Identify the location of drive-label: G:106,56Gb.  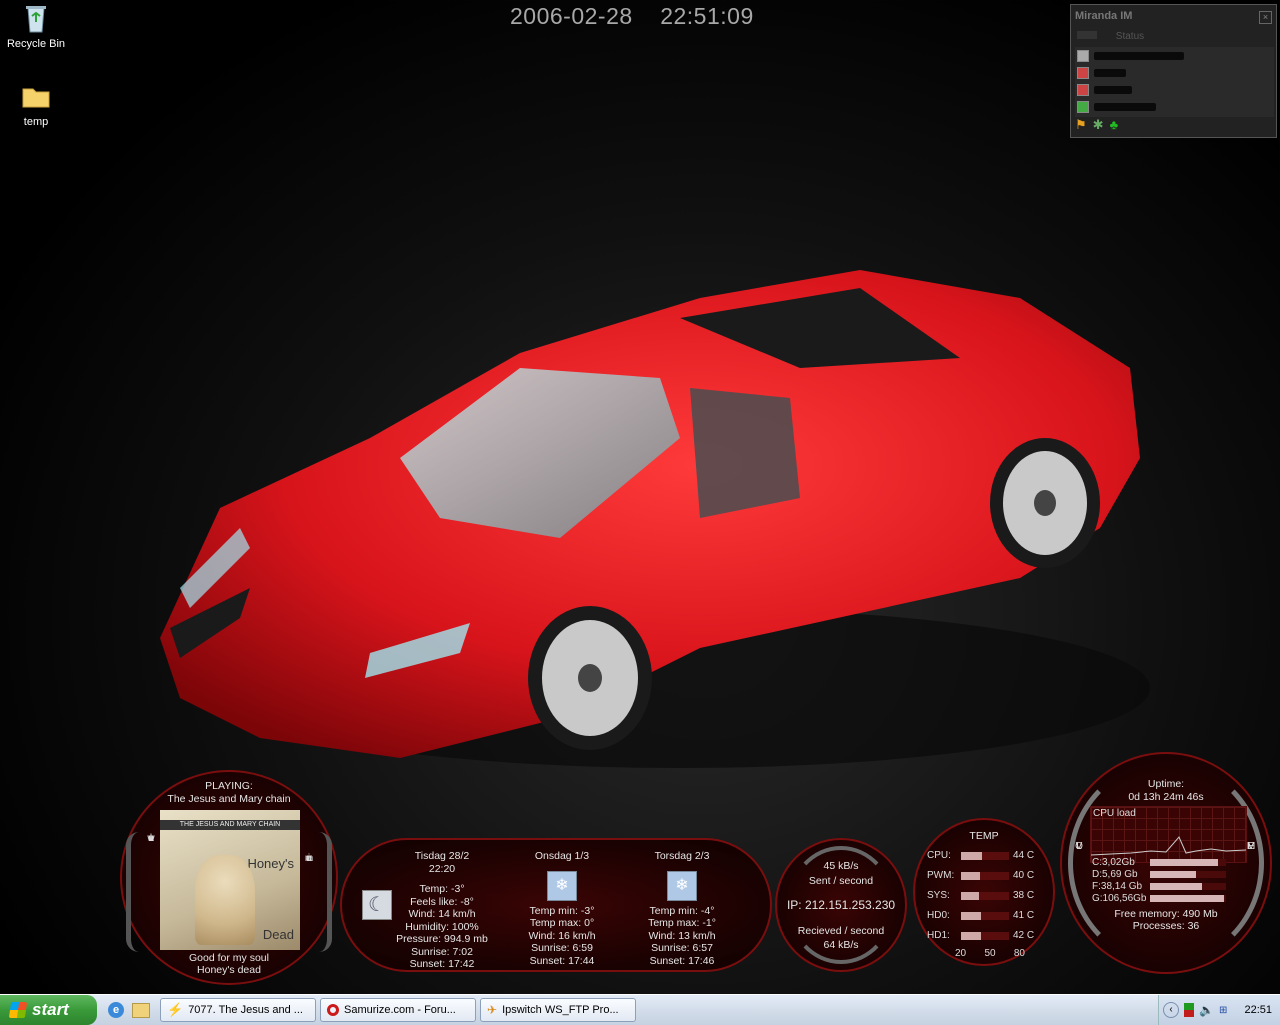
(1119, 898).